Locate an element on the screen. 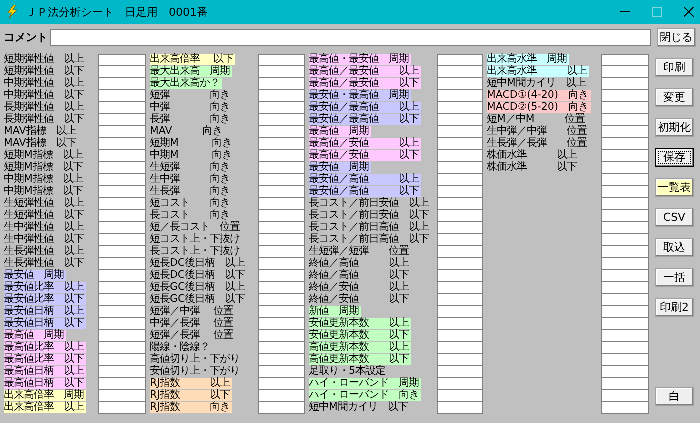 This screenshot has width=700, height=423. action-button: 初期化 is located at coordinates (674, 127).